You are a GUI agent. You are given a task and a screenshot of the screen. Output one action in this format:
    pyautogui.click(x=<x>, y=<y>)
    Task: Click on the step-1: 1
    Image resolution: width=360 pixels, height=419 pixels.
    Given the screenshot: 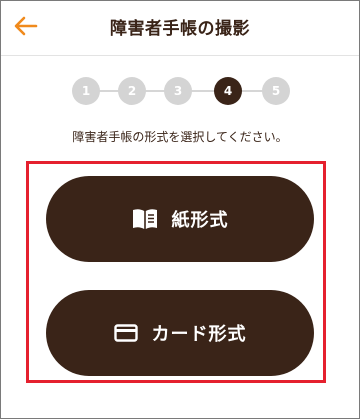 What is the action you would take?
    pyautogui.click(x=86, y=91)
    